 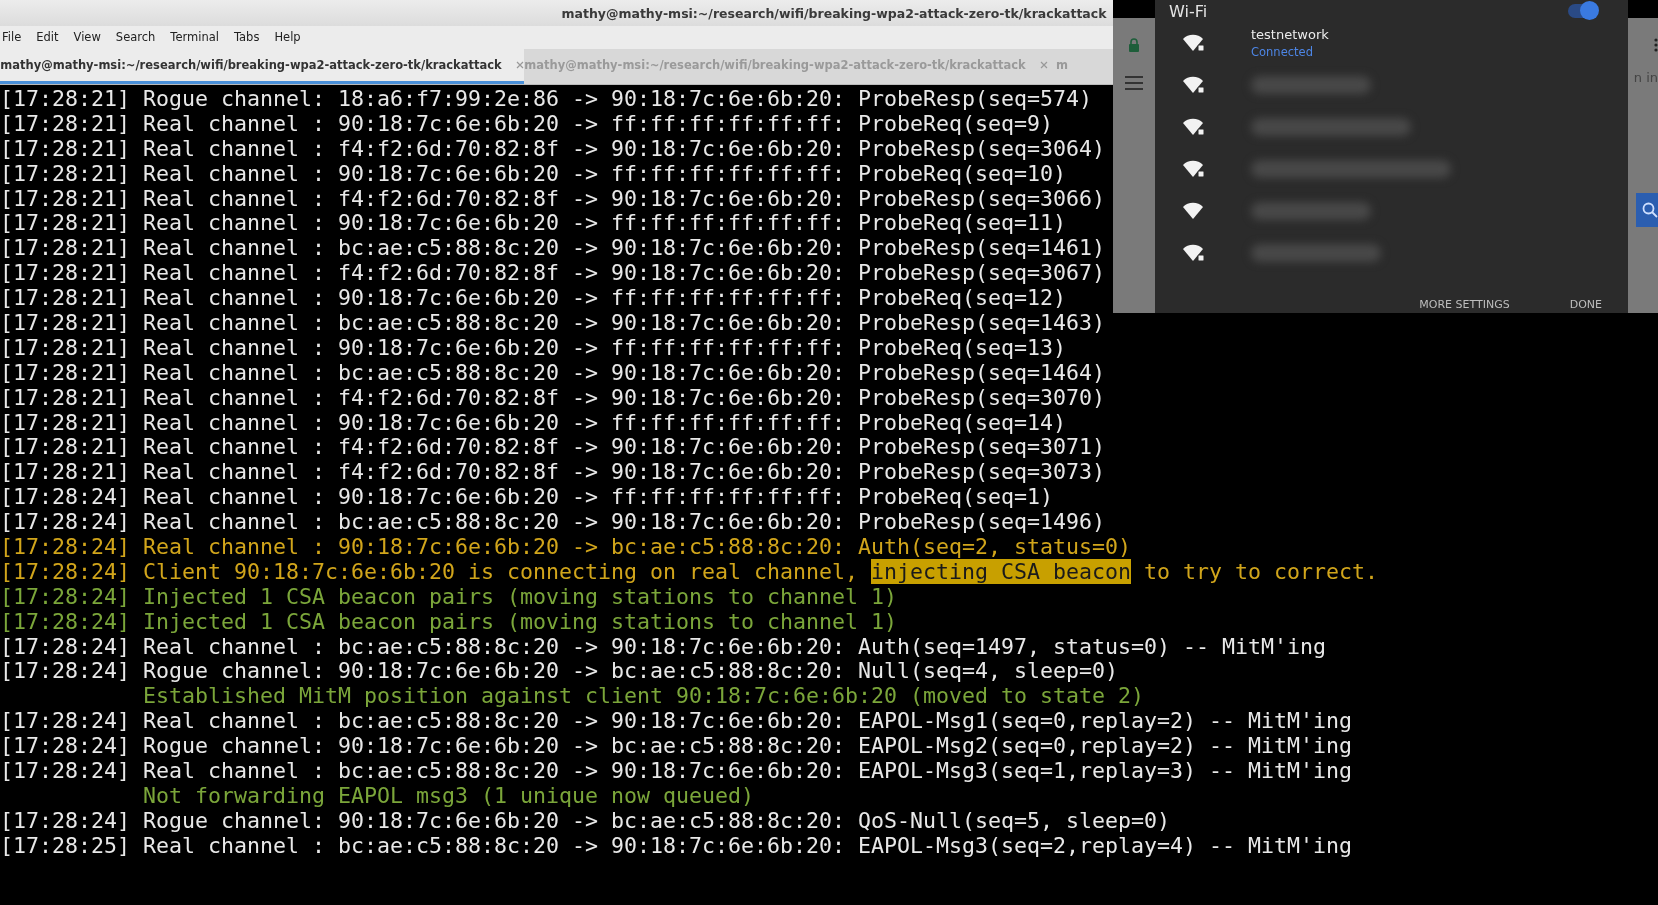 I want to click on terminal-line: Not forwarding EAPOL msg3 (1 unique now queued), so click(x=448, y=796).